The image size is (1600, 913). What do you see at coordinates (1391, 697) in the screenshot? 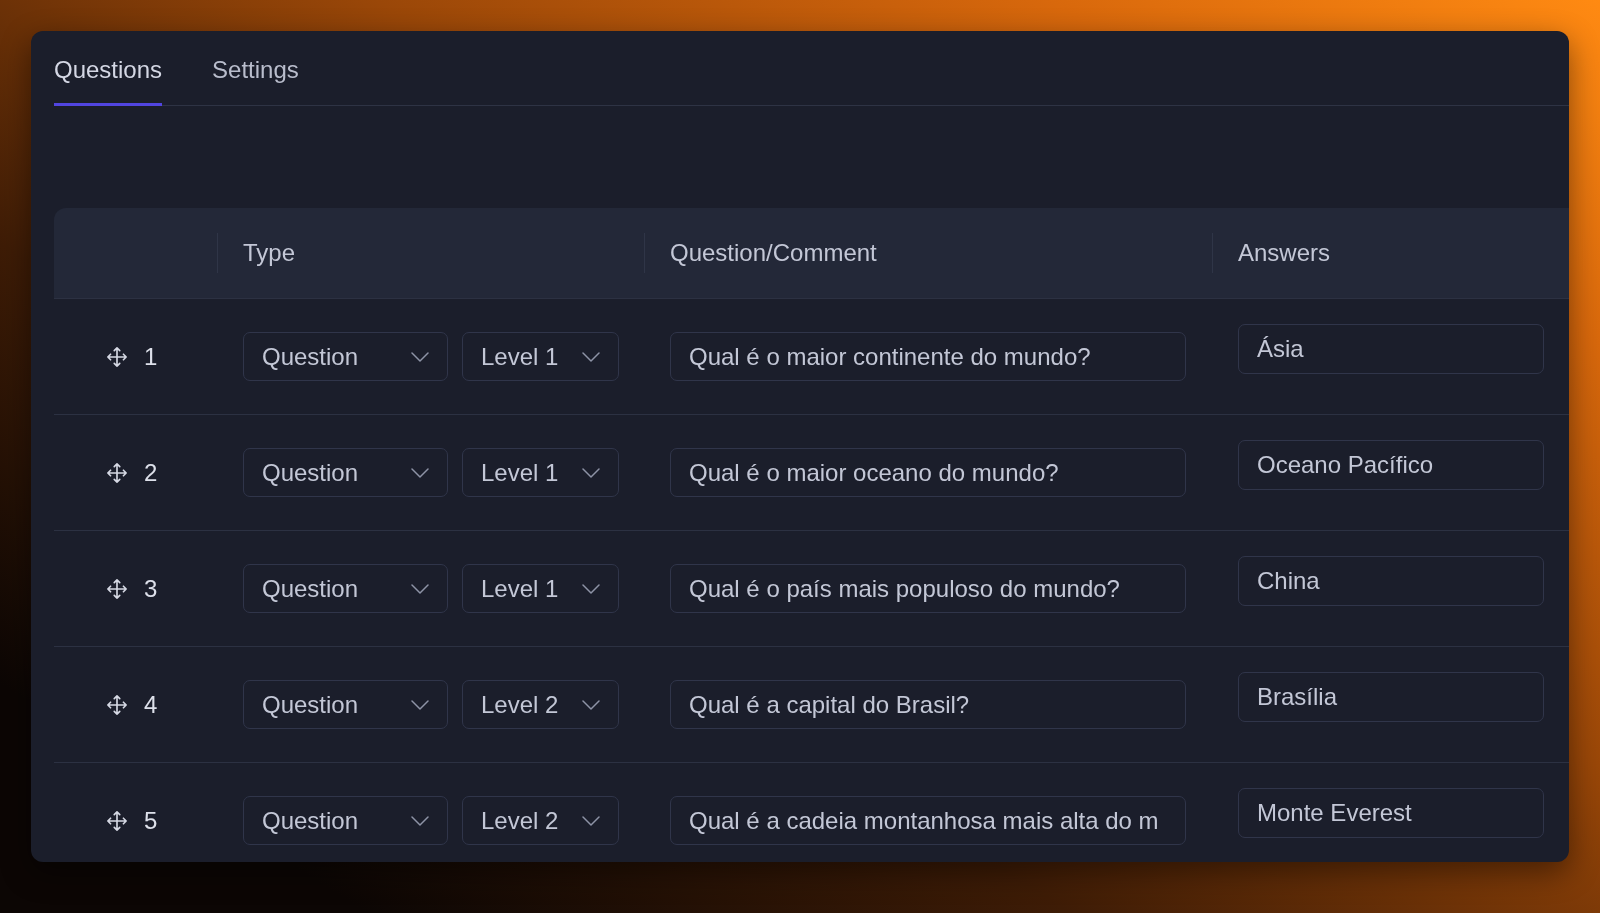
I see `answer-field: Brasília` at bounding box center [1391, 697].